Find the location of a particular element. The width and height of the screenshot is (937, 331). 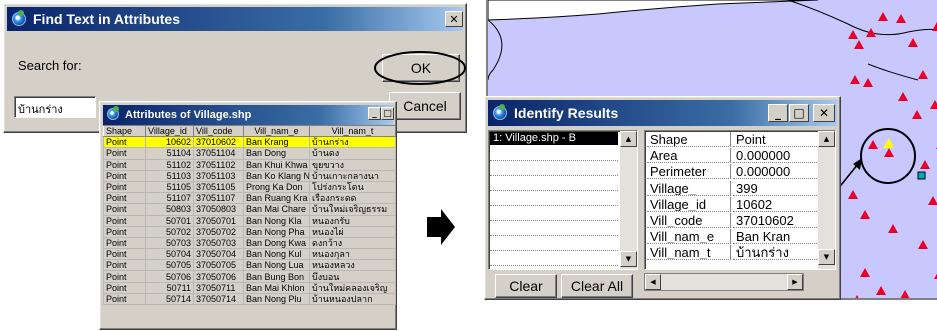

column-header: Shape is located at coordinates (124, 131).